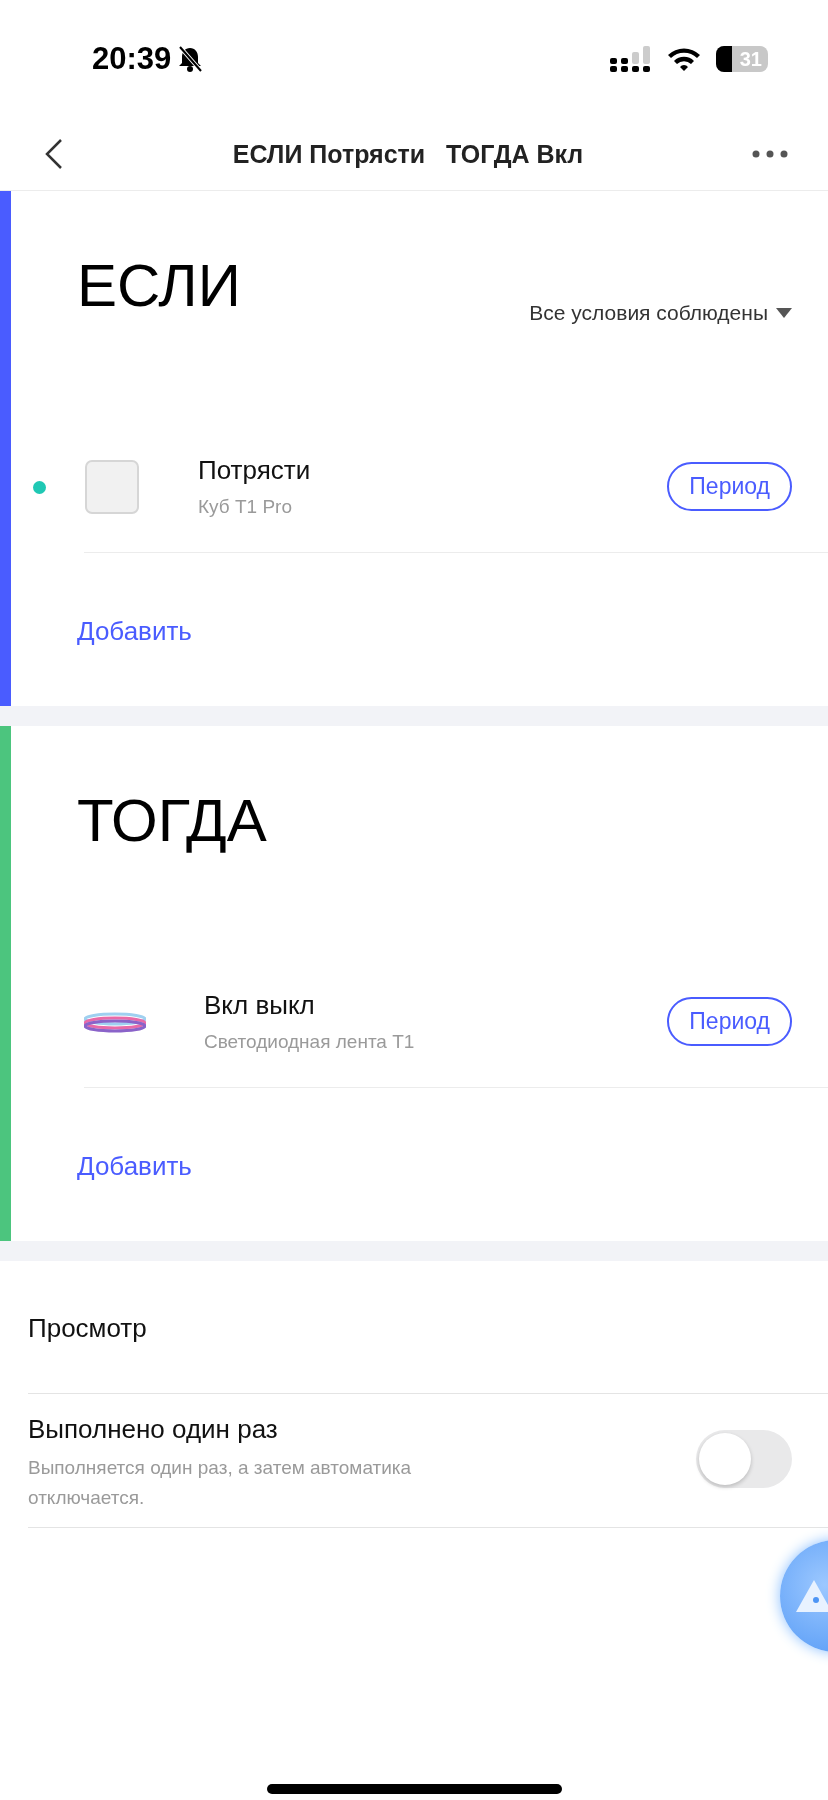  I want to click on condition-mode-dropdown: Все условия соблюдены, so click(660, 313).